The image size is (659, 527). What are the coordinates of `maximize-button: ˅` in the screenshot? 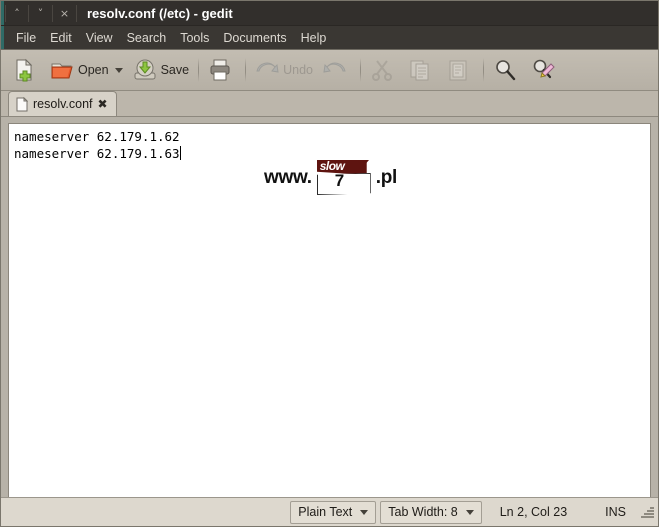 It's located at (41, 13).